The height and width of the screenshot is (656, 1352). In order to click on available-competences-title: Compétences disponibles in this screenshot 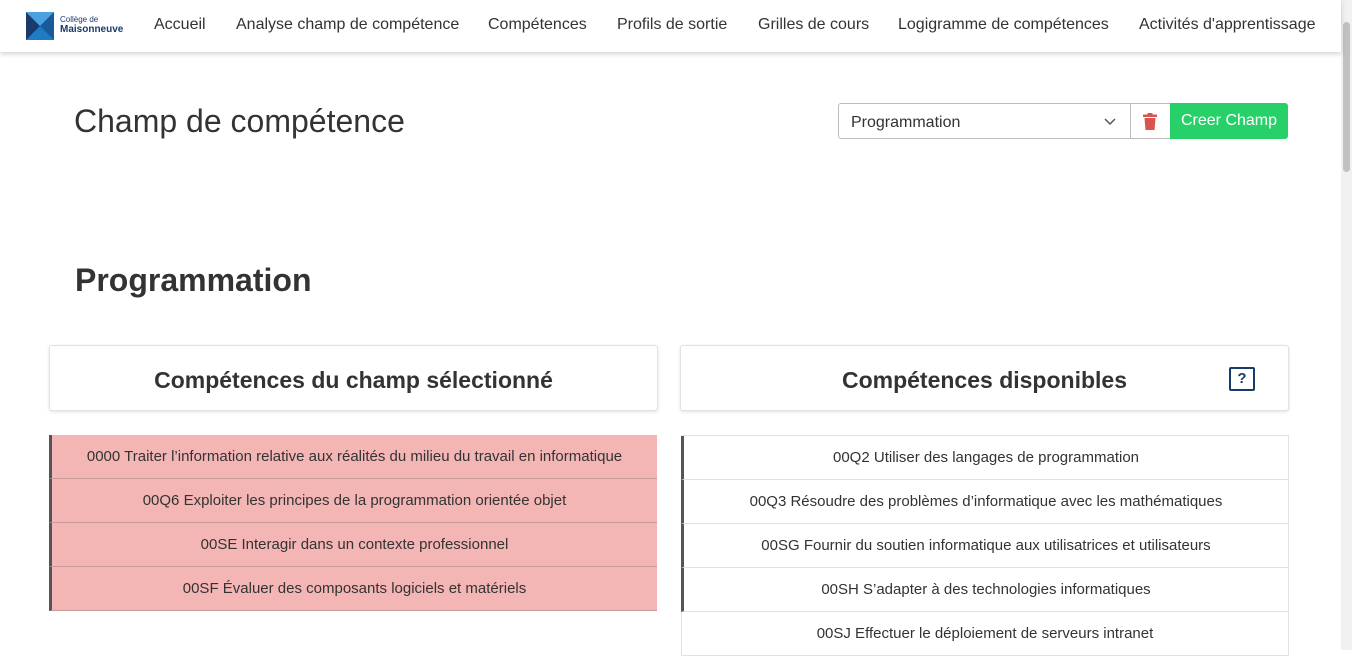, I will do `click(984, 380)`.